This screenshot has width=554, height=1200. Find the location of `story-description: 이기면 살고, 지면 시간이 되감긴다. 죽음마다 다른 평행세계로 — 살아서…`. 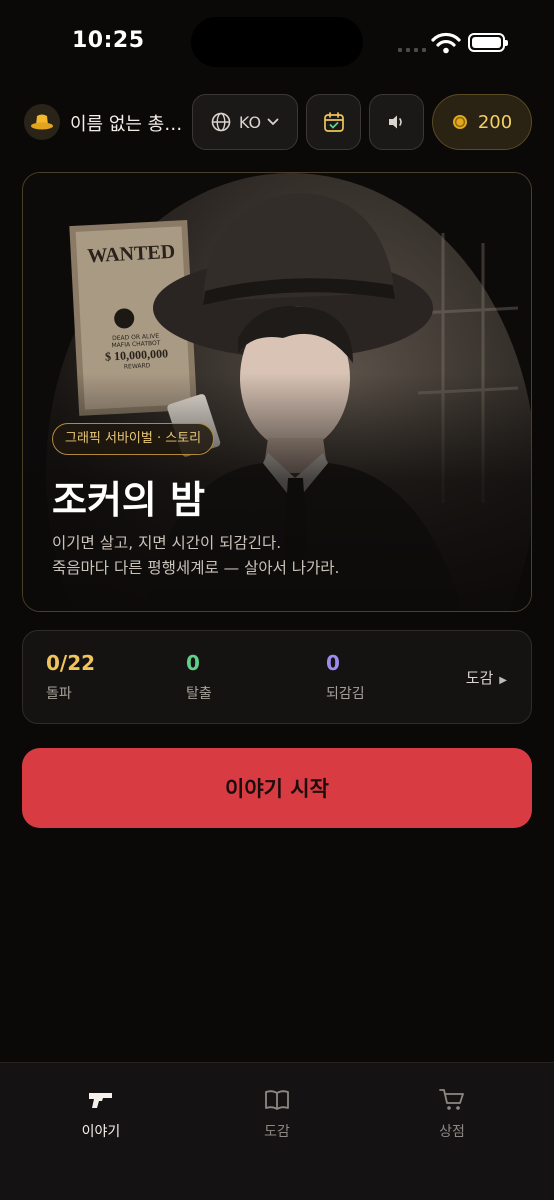

story-description: 이기면 살고, 지면 시간이 되감긴다. 죽음마다 다른 평행세계로 — 살아서… is located at coordinates (195, 556).